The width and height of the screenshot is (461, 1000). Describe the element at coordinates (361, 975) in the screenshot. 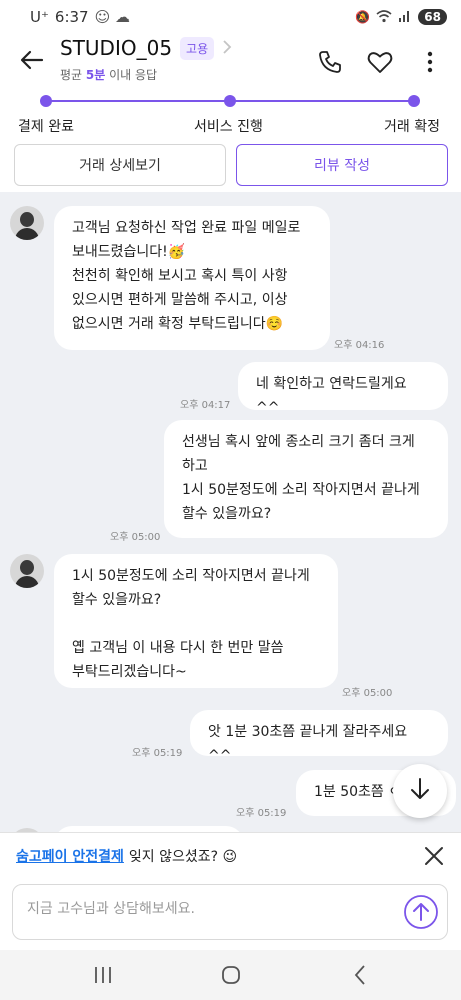

I see `back-nav-icon` at that location.